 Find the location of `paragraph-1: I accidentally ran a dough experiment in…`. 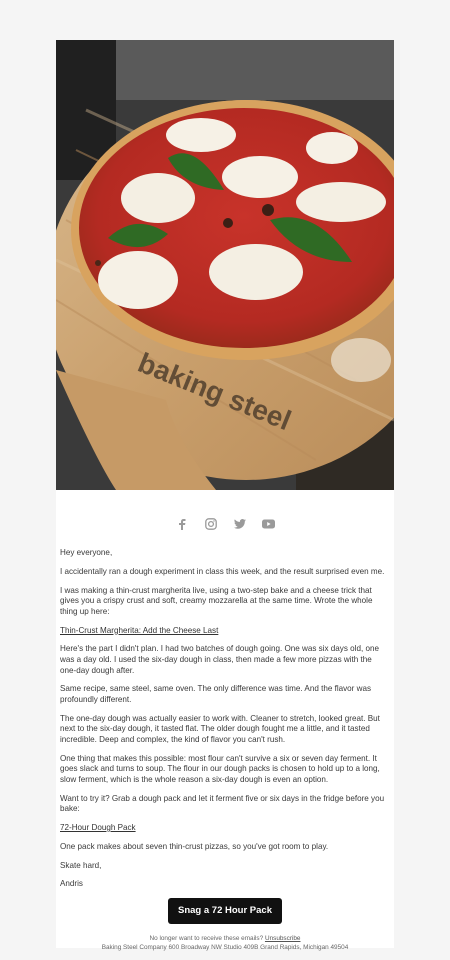

paragraph-1: I accidentally ran a dough experiment in… is located at coordinates (222, 571).